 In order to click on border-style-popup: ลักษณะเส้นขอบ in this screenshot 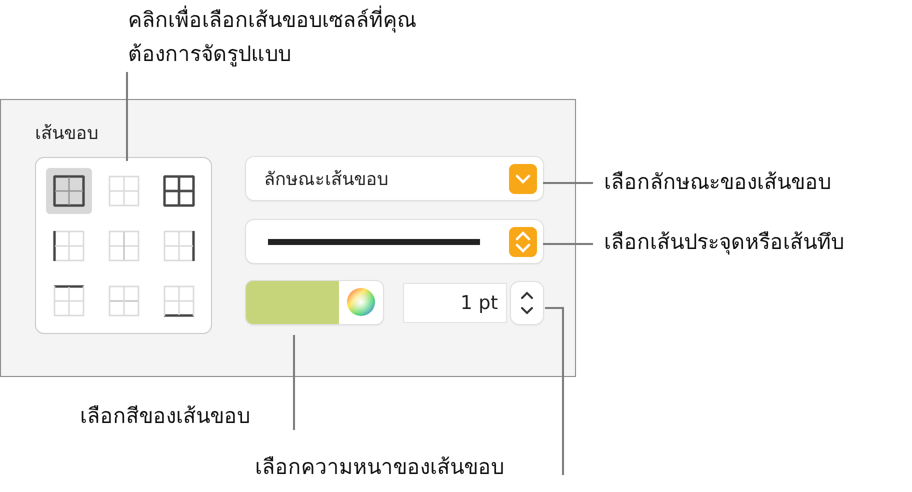, I will do `click(394, 178)`.